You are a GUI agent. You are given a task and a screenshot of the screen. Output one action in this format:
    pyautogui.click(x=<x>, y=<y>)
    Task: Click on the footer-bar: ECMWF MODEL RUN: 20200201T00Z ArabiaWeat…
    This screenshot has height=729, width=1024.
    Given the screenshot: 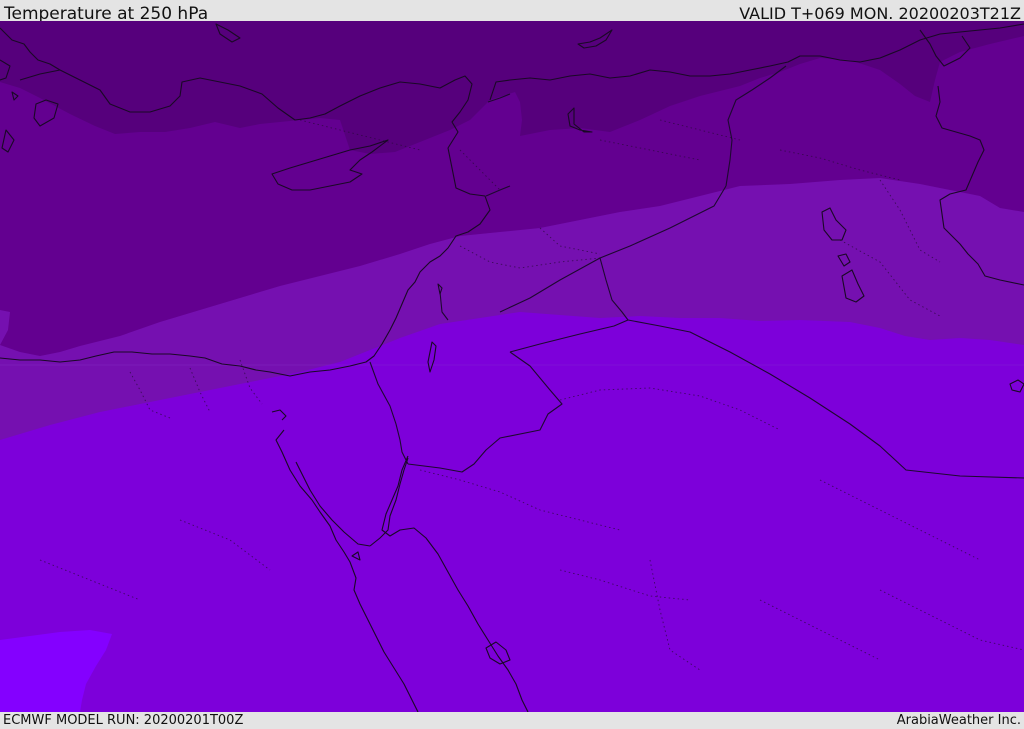 What is the action you would take?
    pyautogui.click(x=512, y=720)
    